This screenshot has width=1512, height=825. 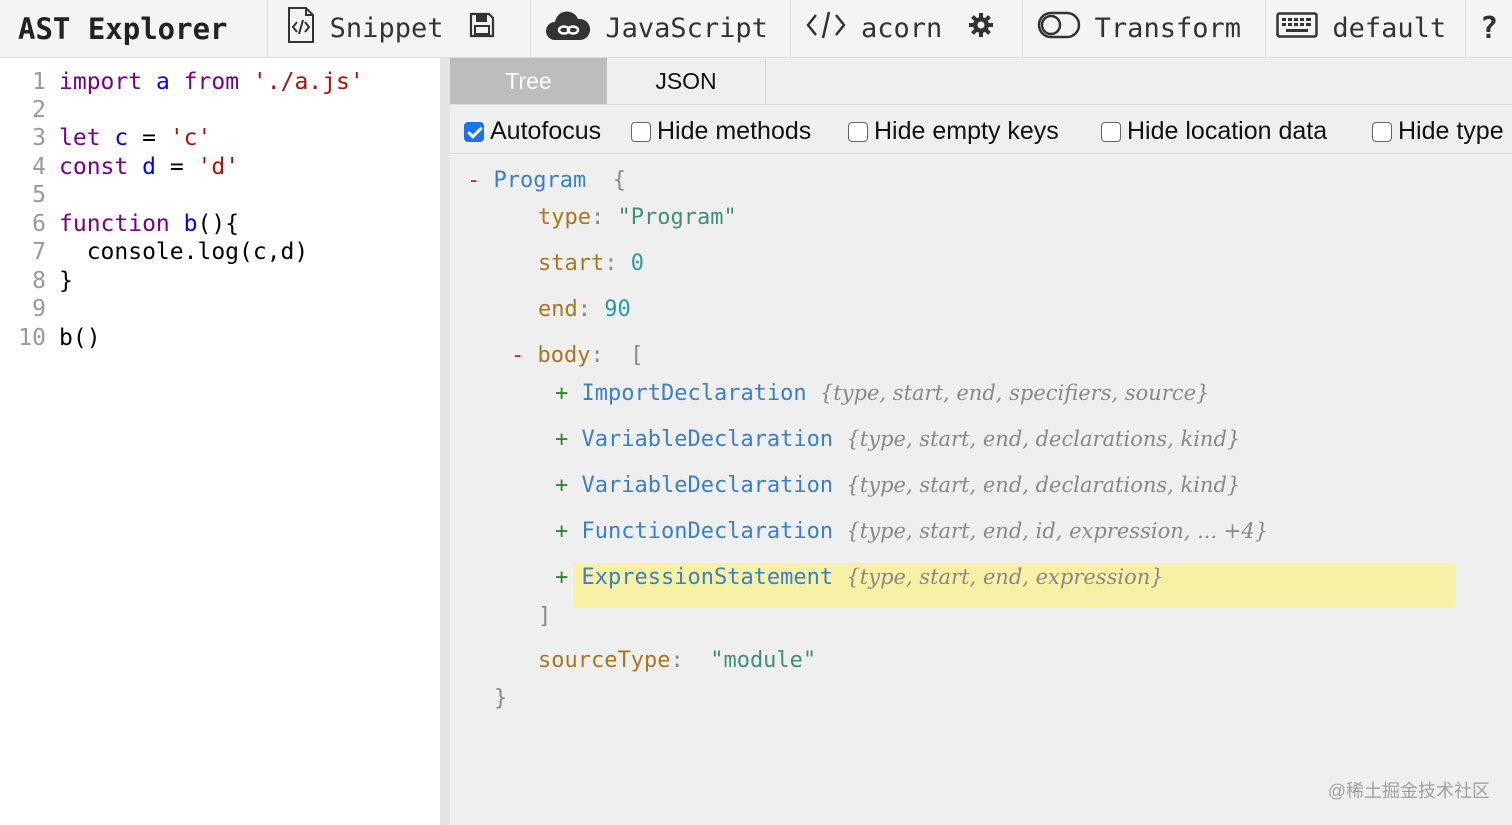 I want to click on line-number: 1, so click(x=39, y=82).